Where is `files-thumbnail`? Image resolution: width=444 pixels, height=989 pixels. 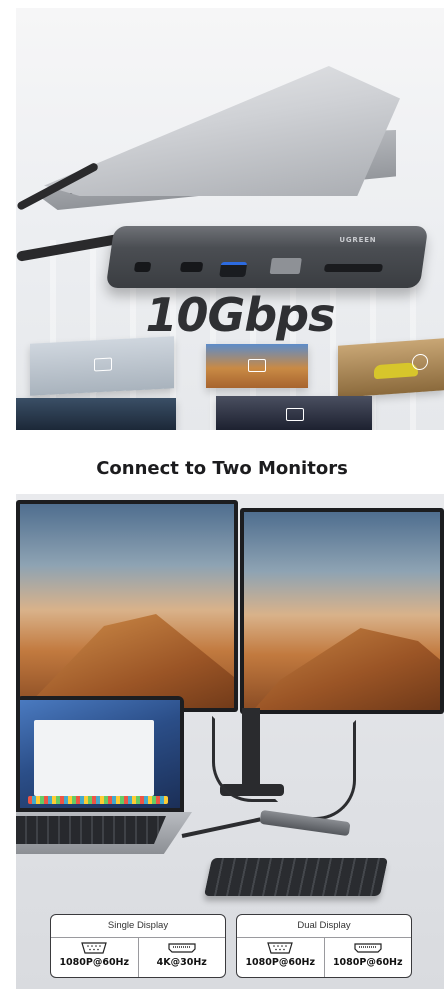 files-thumbnail is located at coordinates (102, 366).